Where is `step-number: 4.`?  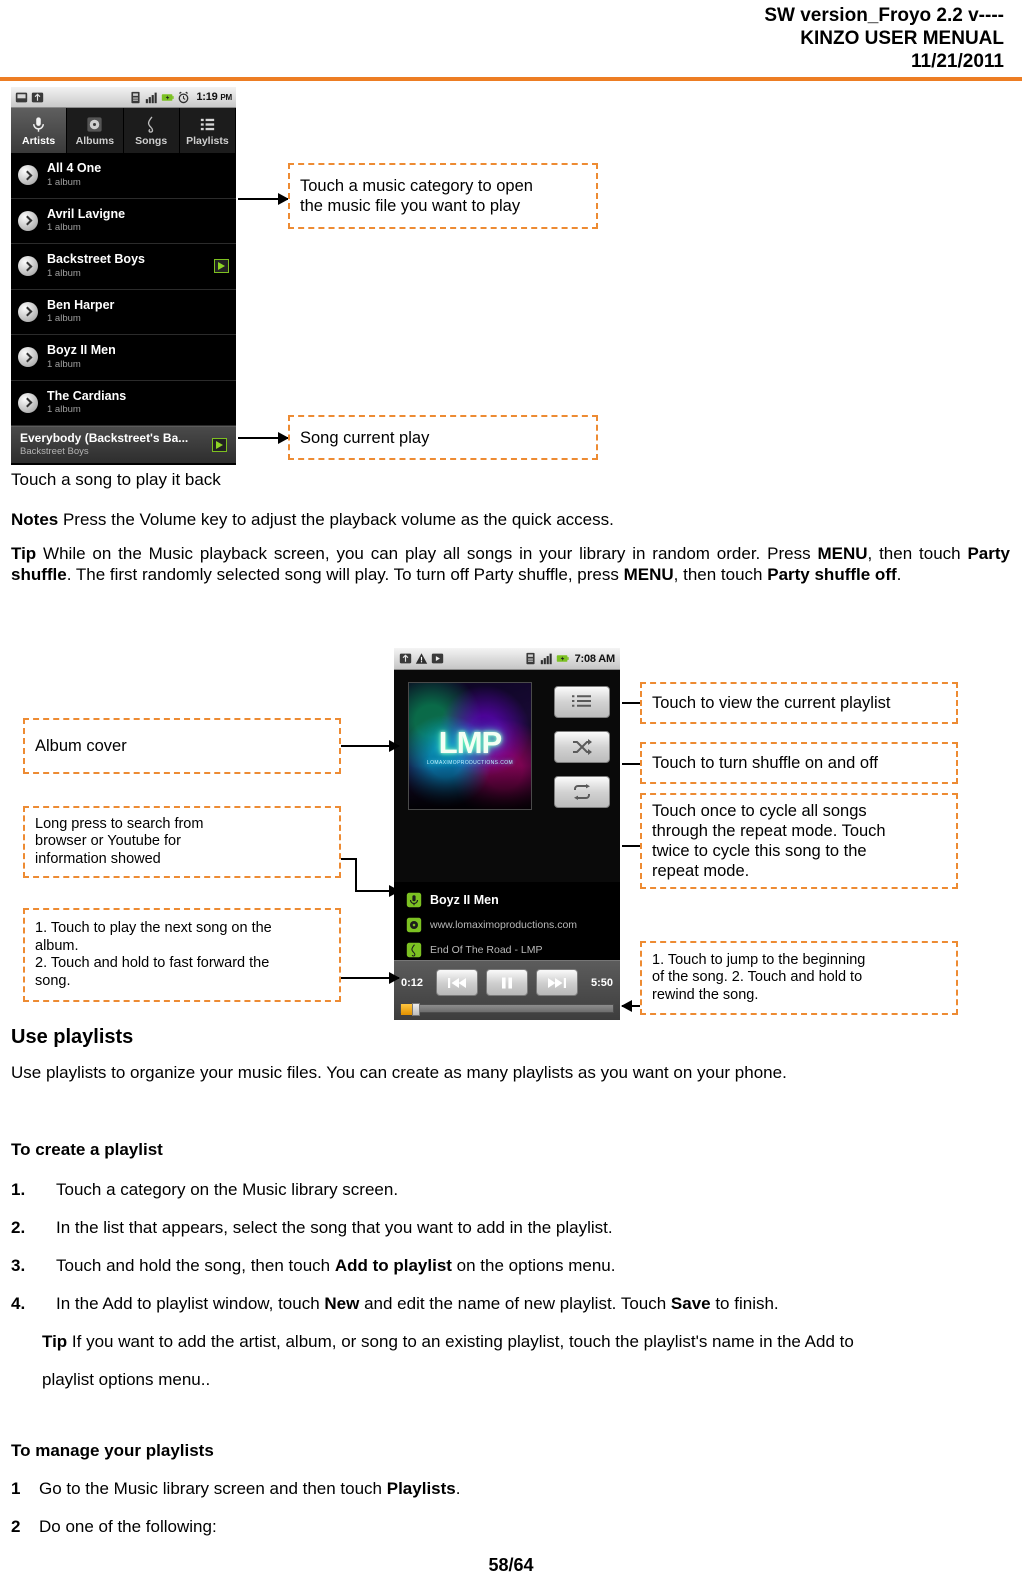
step-number: 4. is located at coordinates (18, 1303).